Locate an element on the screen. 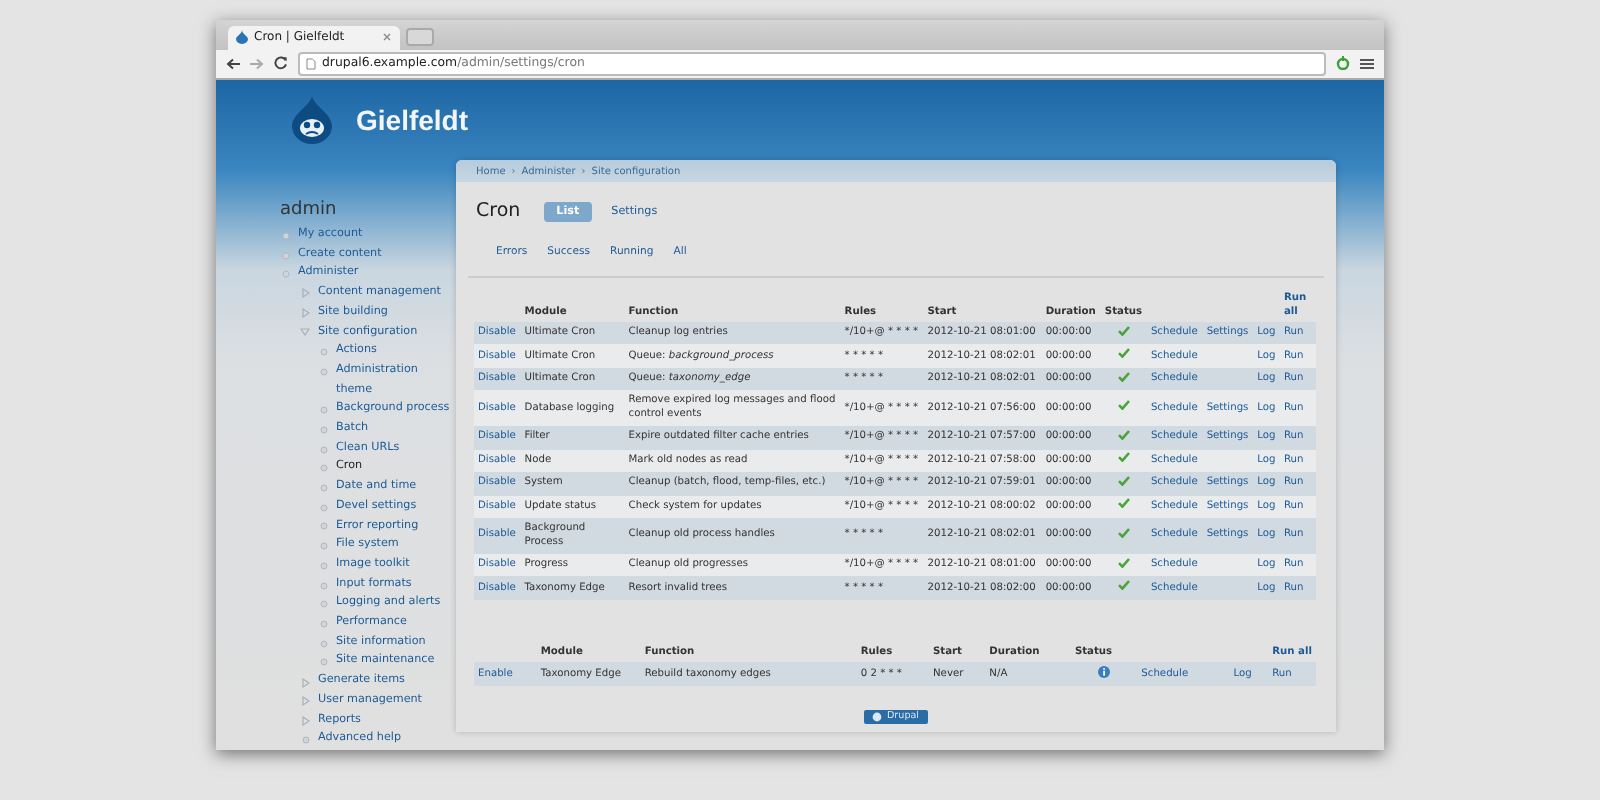 The image size is (1600, 800). back-icon is located at coordinates (233, 63).